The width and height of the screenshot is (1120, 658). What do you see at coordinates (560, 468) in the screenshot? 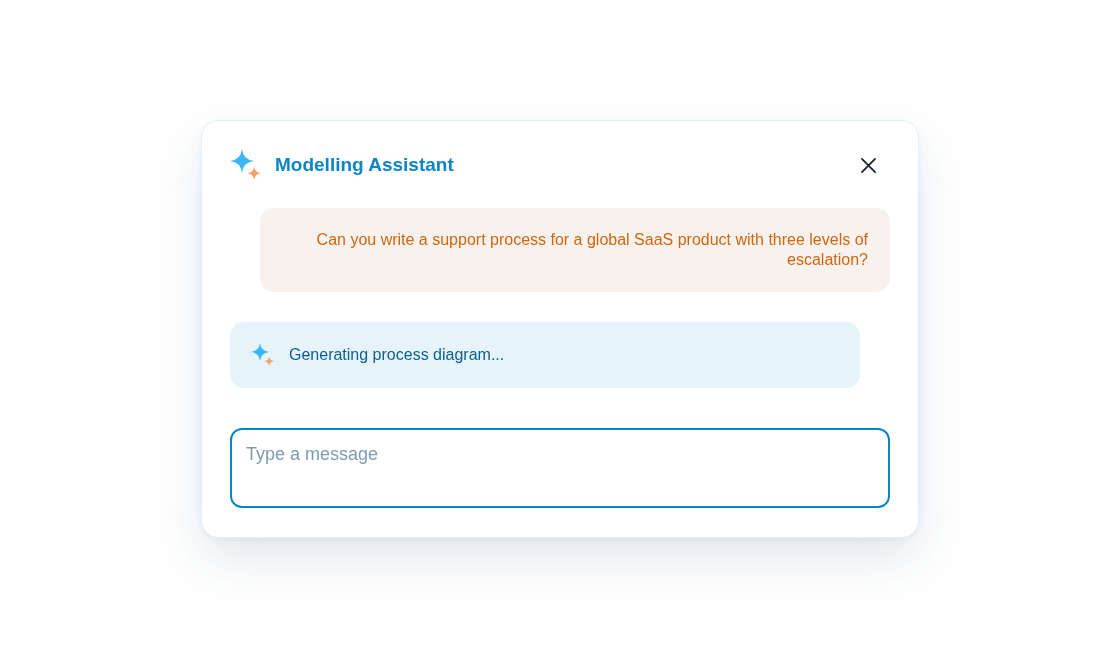
I see `message-input: Type a message` at bounding box center [560, 468].